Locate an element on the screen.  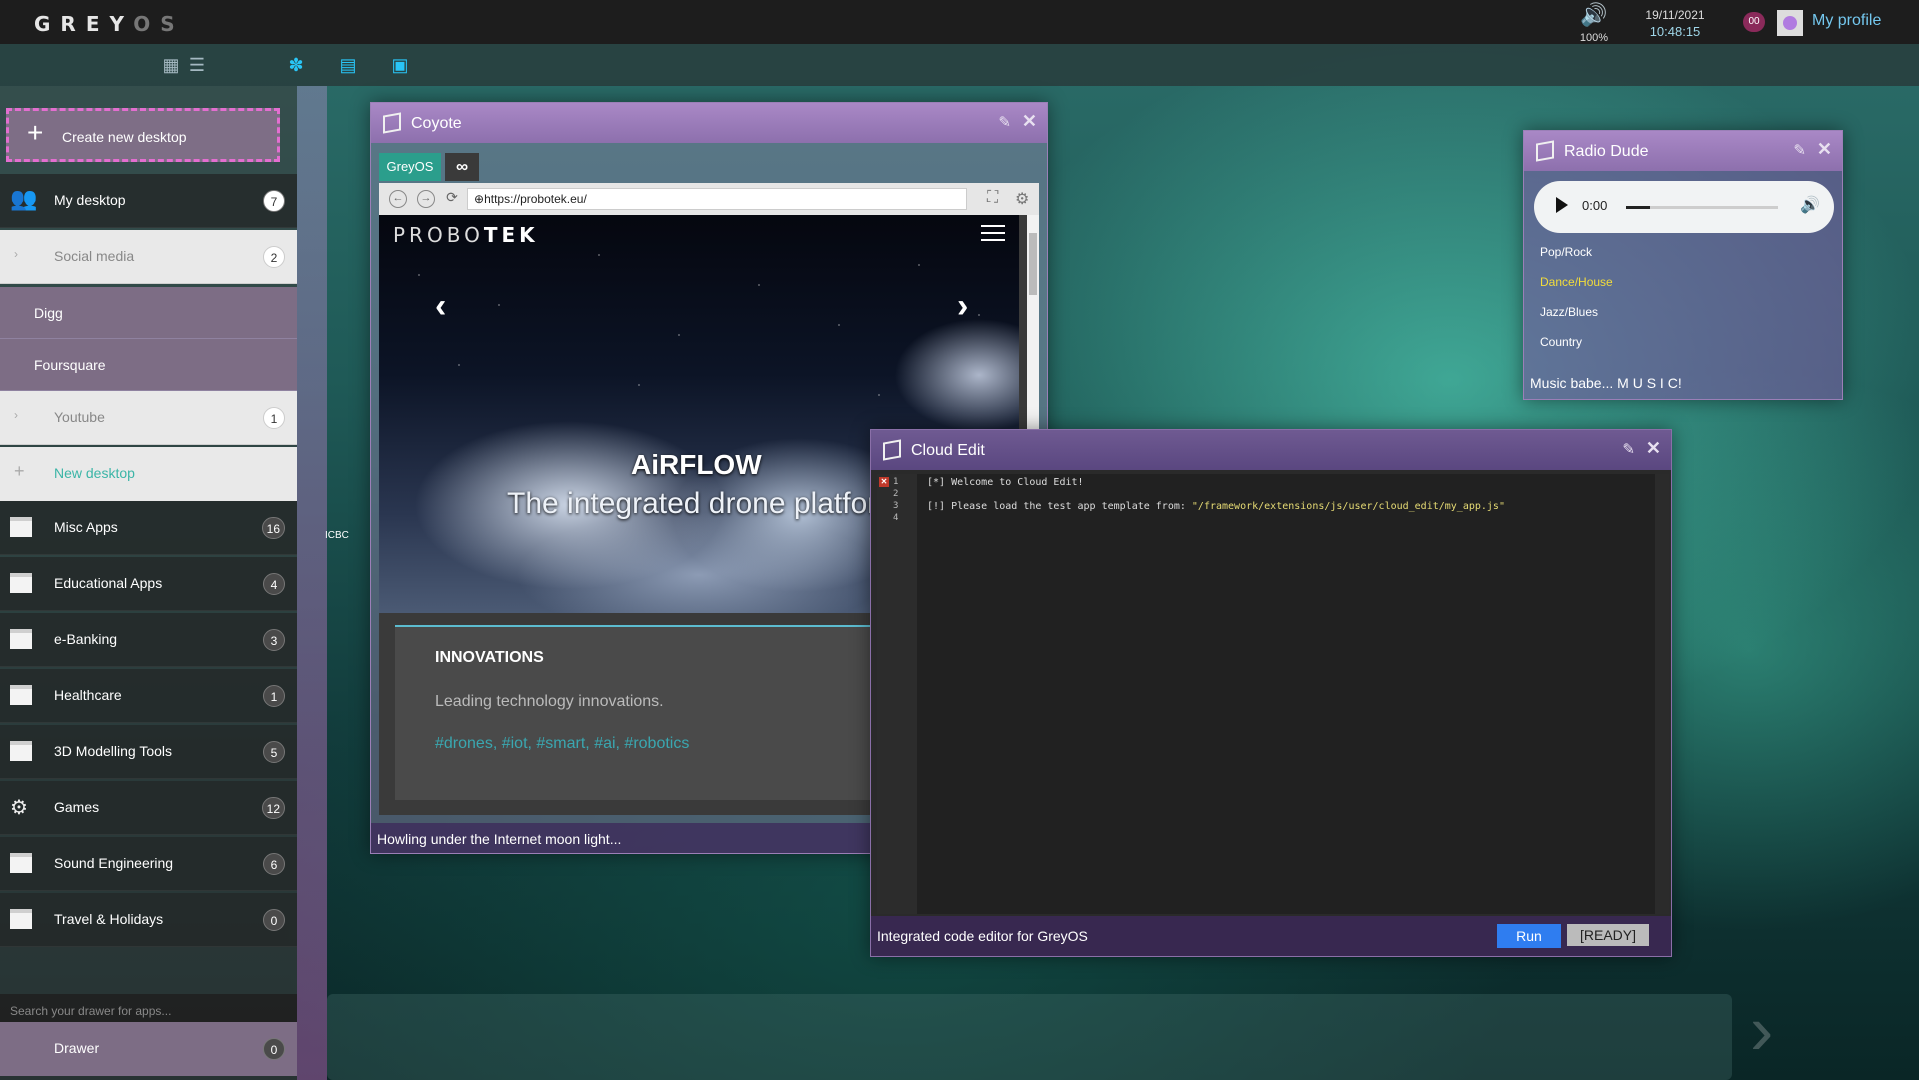
url-input: ⊕https://probotek.eu/ is located at coordinates (717, 199).